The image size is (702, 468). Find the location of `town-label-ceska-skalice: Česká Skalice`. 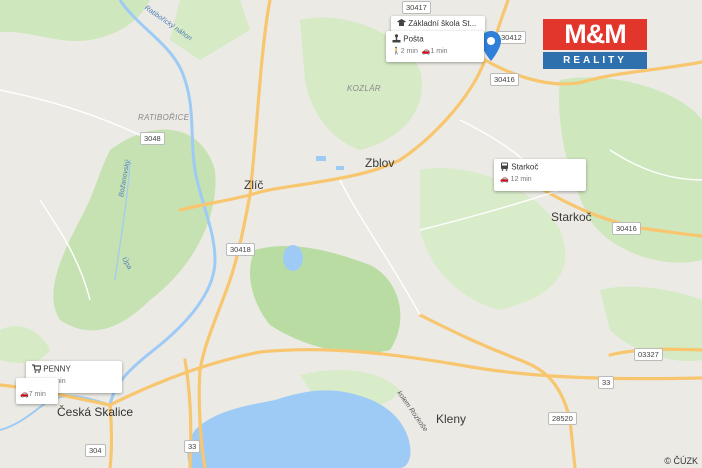

town-label-ceska-skalice: Česká Skalice is located at coordinates (95, 412).